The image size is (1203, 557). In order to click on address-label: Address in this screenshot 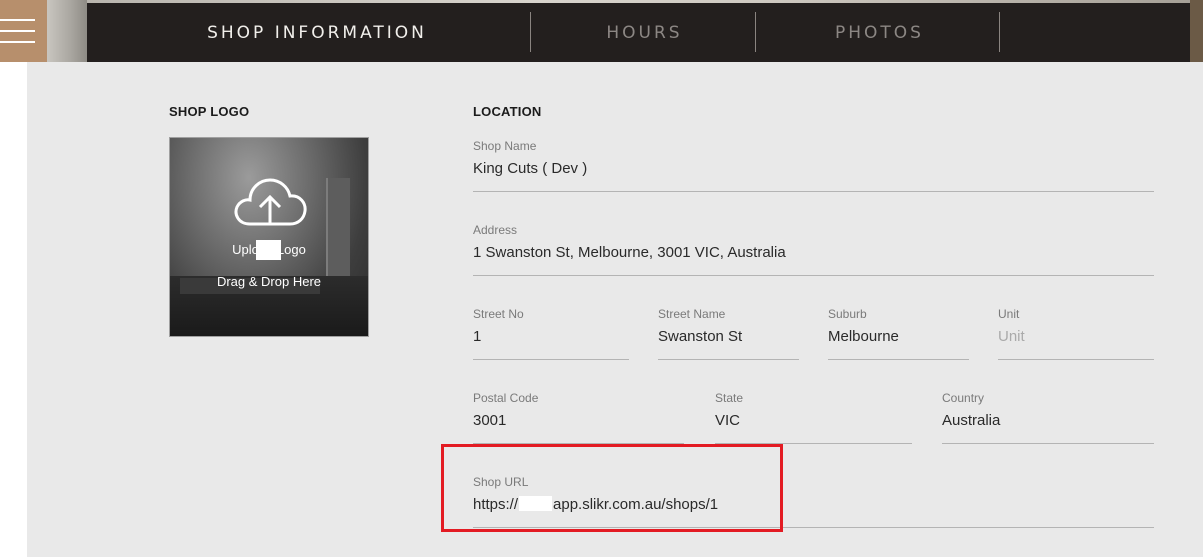, I will do `click(495, 230)`.